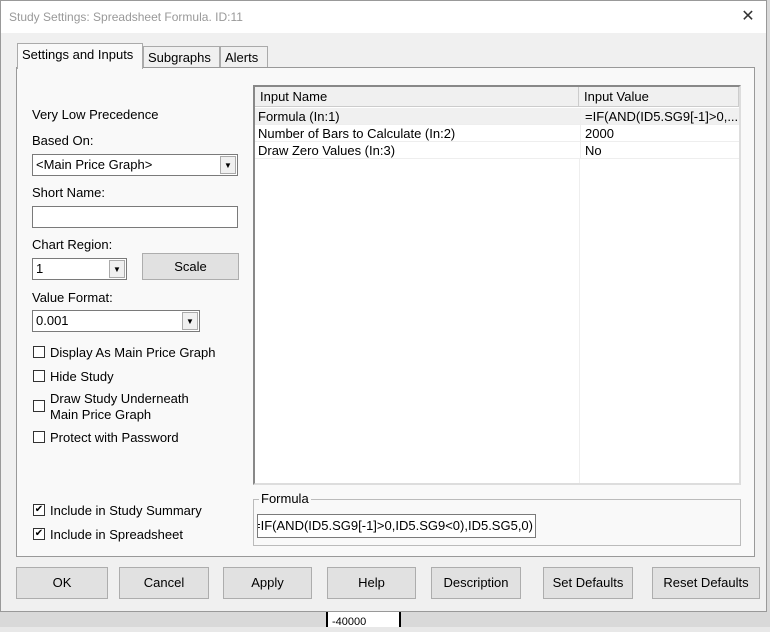 This screenshot has width=770, height=632. I want to click on column-divider, so click(579, 321).